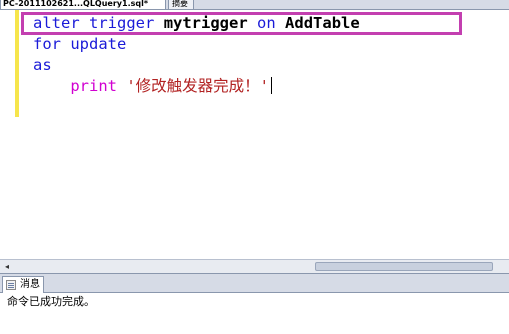  What do you see at coordinates (93, 86) in the screenshot?
I see `function-print: print` at bounding box center [93, 86].